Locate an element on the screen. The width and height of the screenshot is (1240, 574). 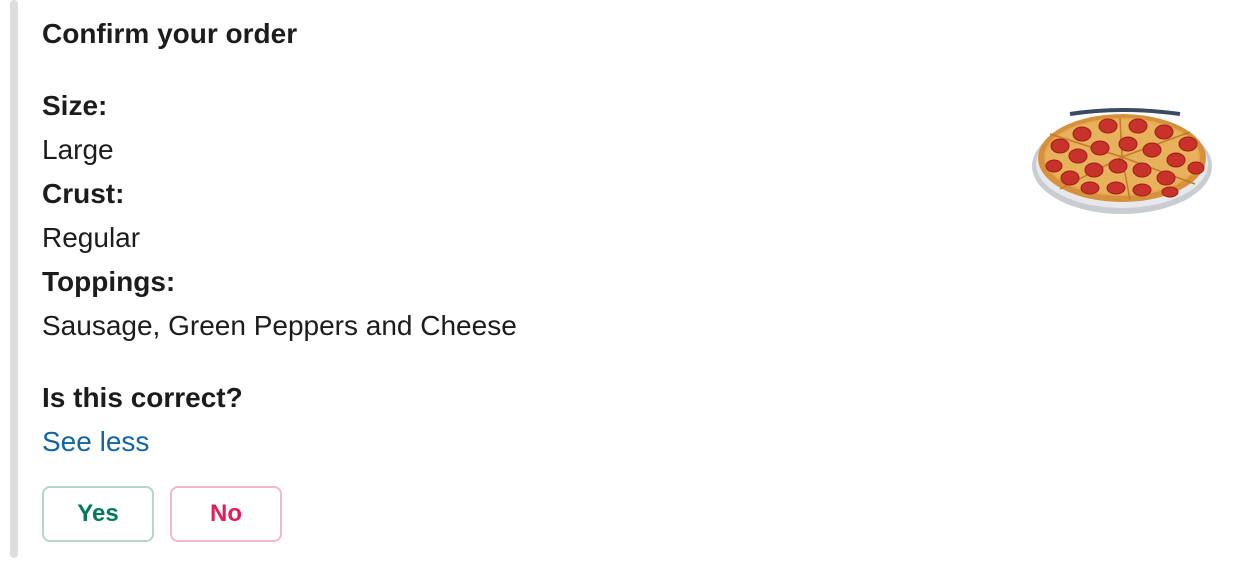
attachment-title: Confirm your order is located at coordinates (170, 33).